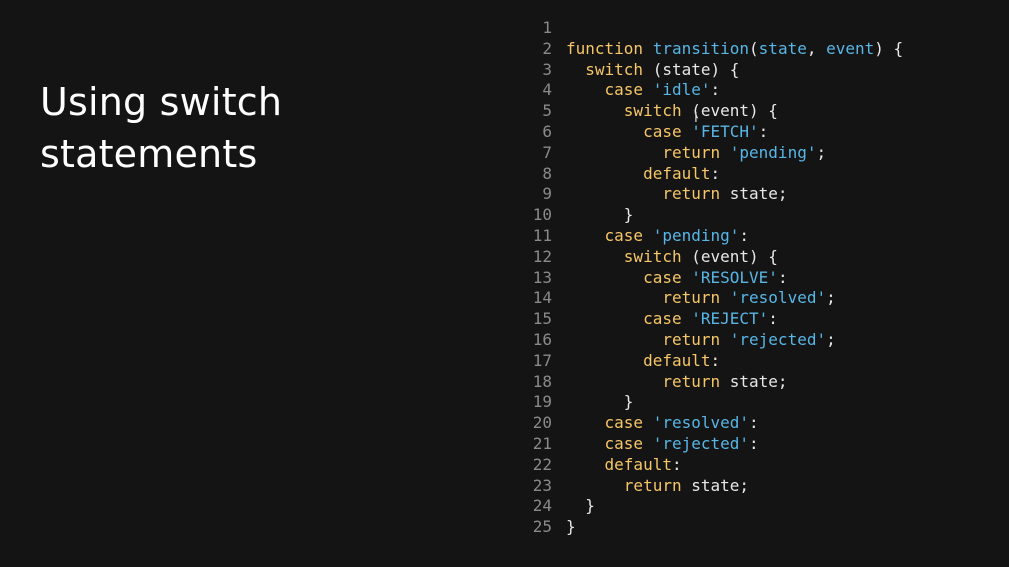 The height and width of the screenshot is (567, 1009). I want to click on code-token-plain: (event) {, so click(729, 256).